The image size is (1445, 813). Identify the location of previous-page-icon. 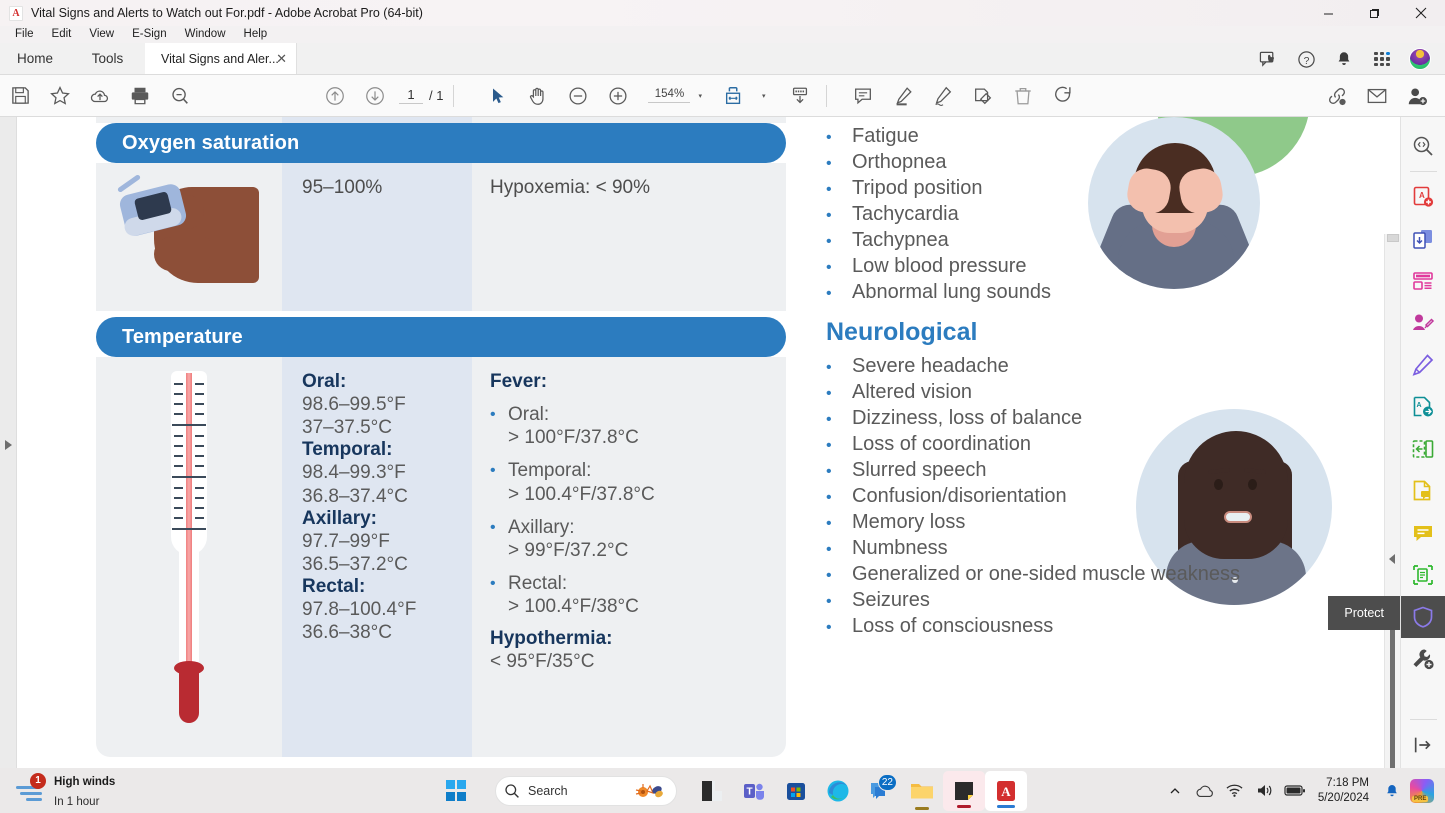
(335, 96).